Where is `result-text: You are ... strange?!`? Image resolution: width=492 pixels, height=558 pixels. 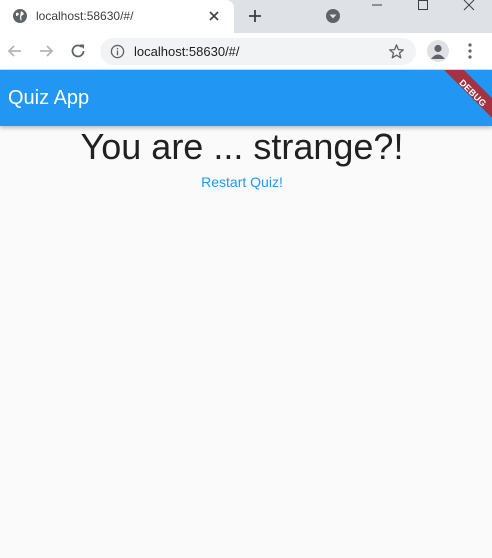
result-text: You are ... strange?! is located at coordinates (242, 146).